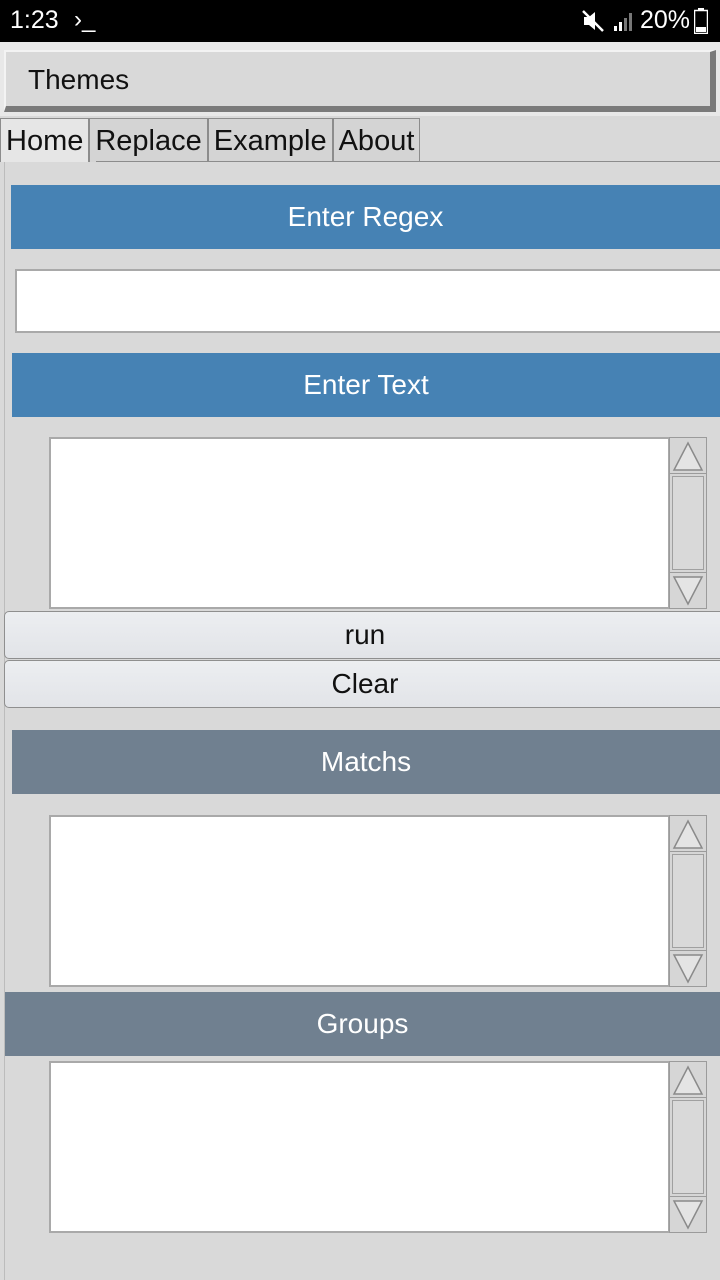 Image resolution: width=720 pixels, height=1280 pixels. I want to click on signal-icon, so click(623, 22).